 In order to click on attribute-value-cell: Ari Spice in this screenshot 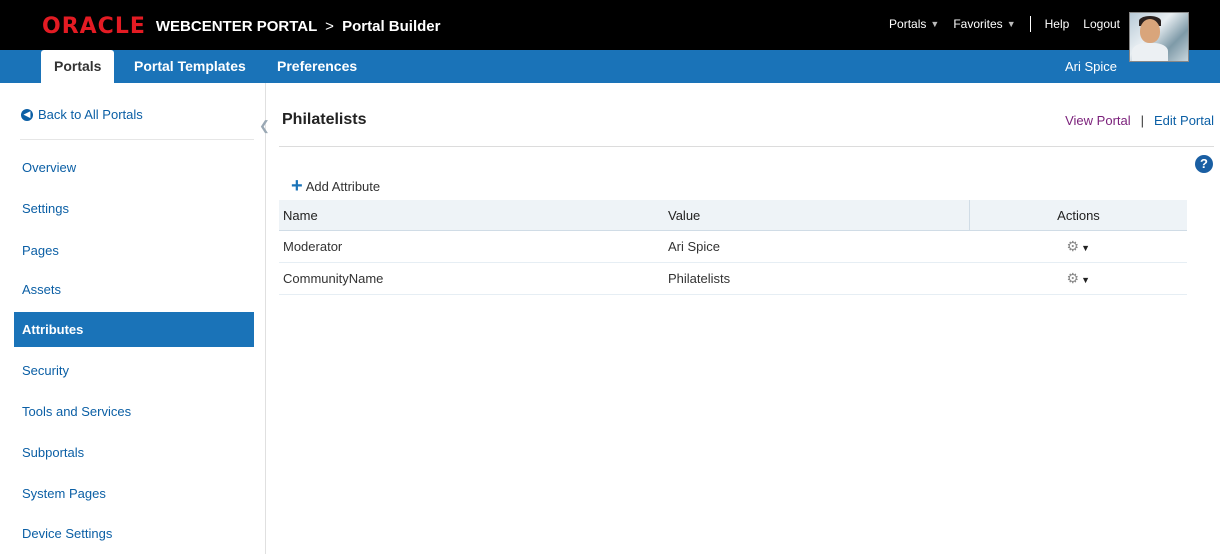, I will do `click(817, 246)`.